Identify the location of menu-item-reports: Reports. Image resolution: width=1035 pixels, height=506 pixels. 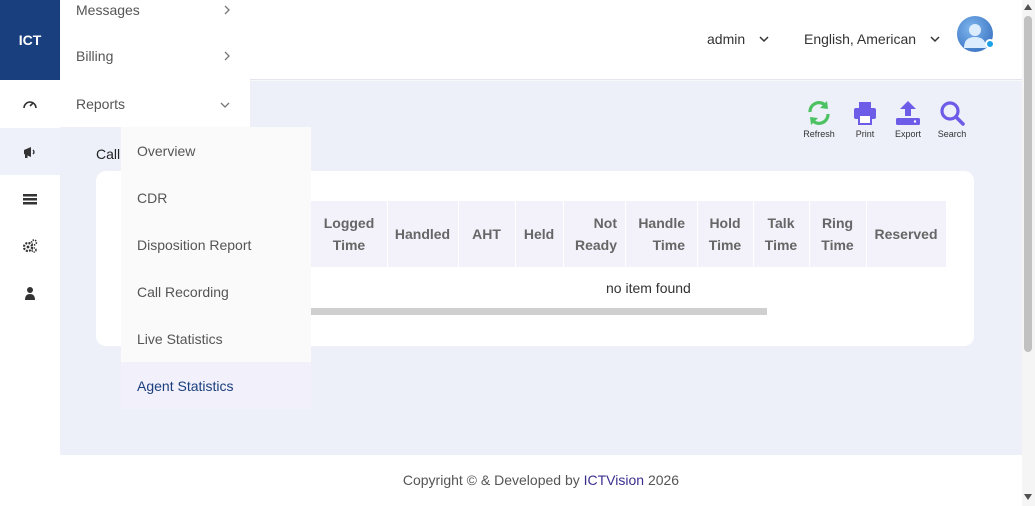
(100, 104).